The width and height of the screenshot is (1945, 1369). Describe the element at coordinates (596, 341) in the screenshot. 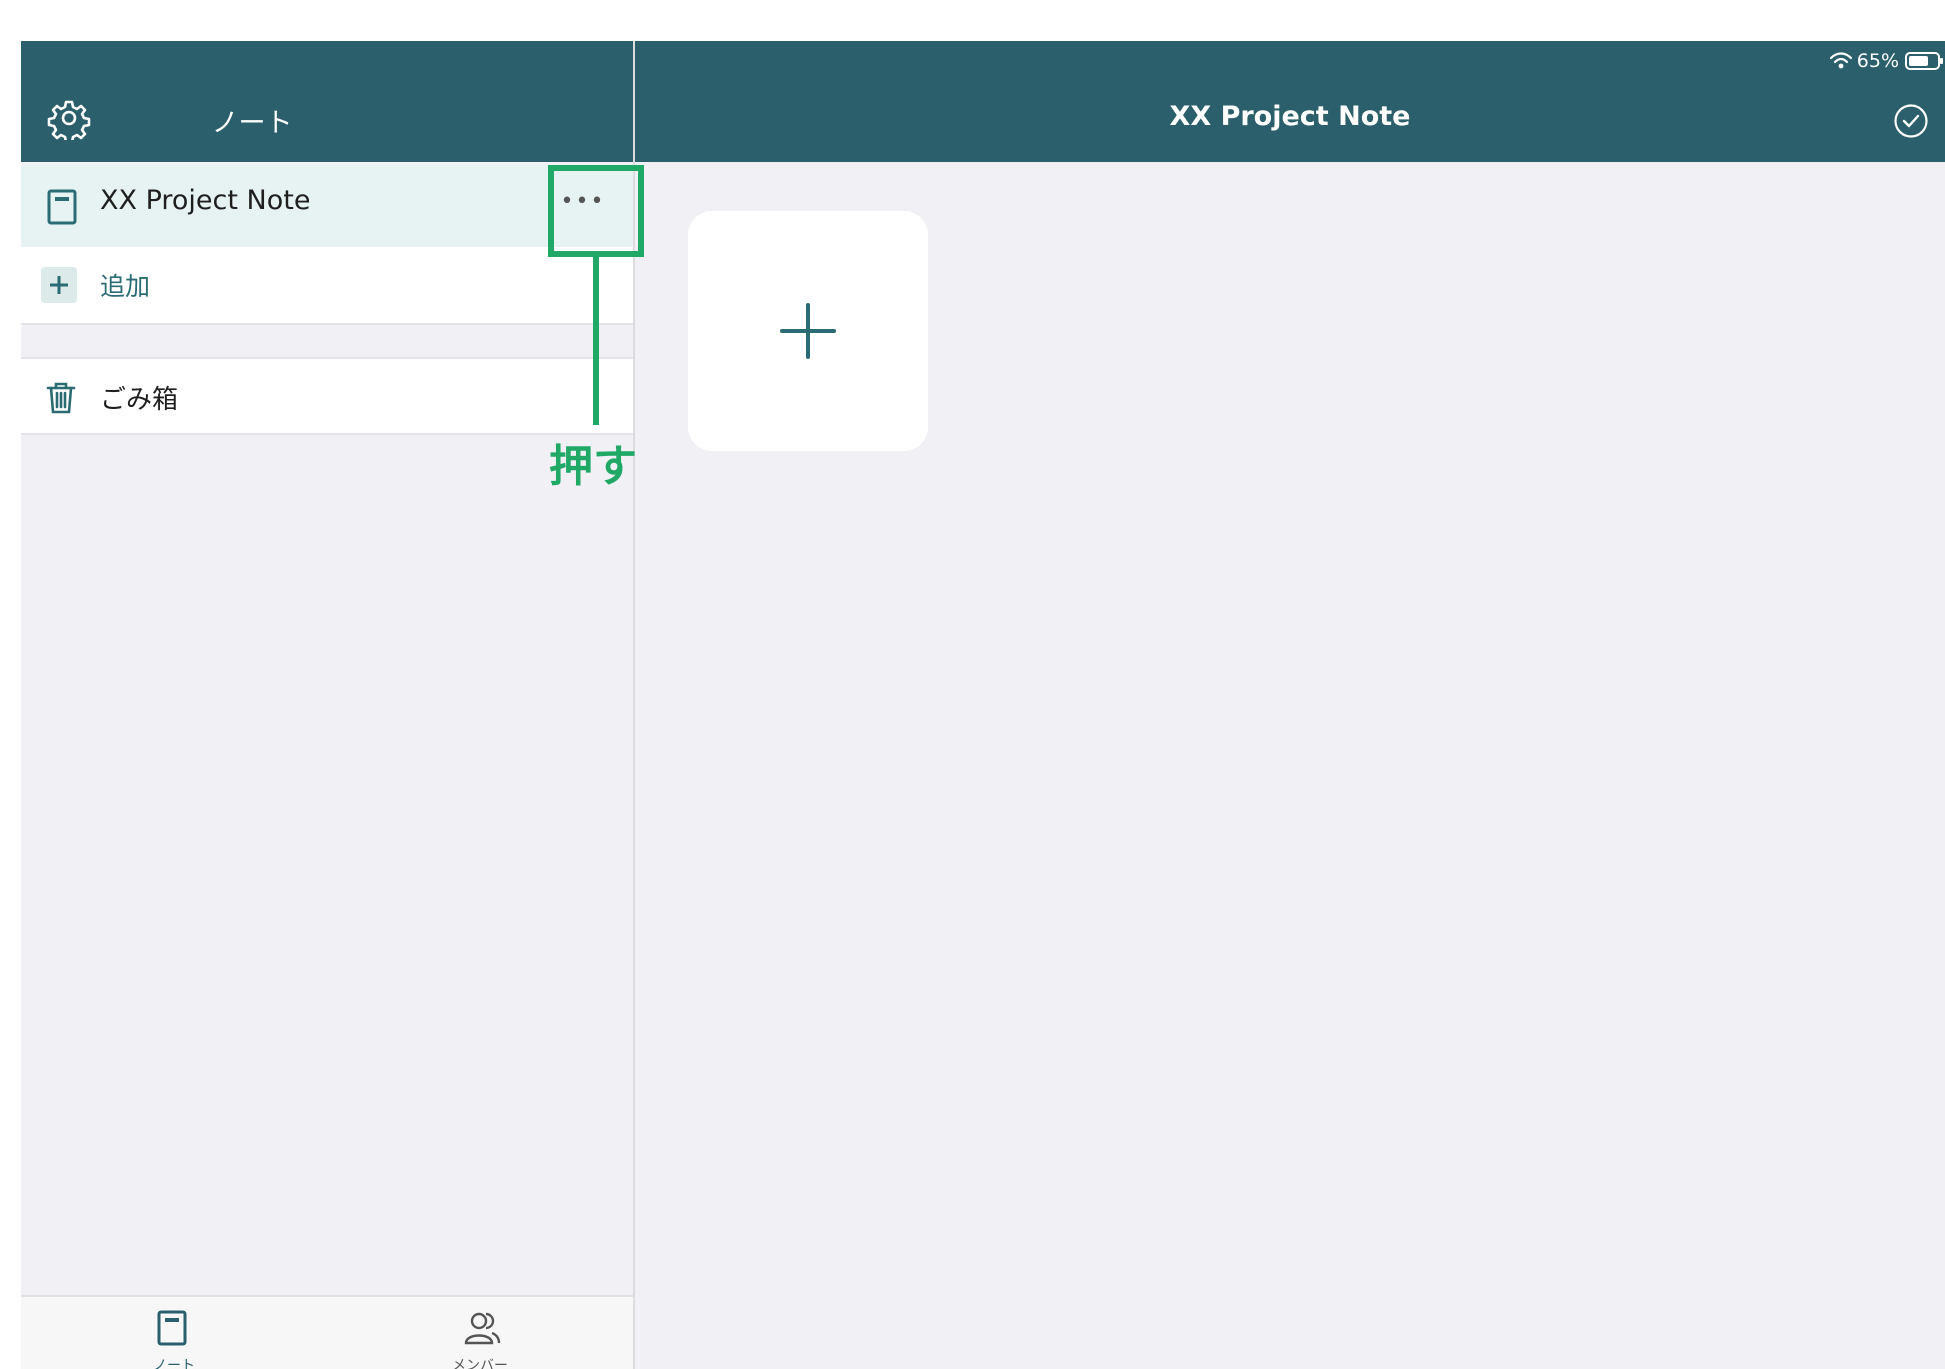

I see `annotation-leader-line` at that location.